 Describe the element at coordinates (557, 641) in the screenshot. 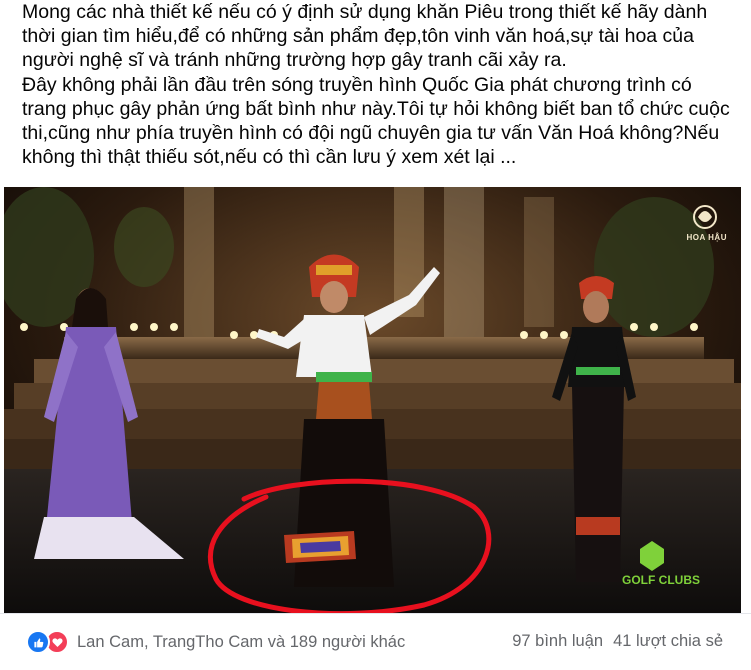

I see `comments-count-link: 97 bình luận` at that location.